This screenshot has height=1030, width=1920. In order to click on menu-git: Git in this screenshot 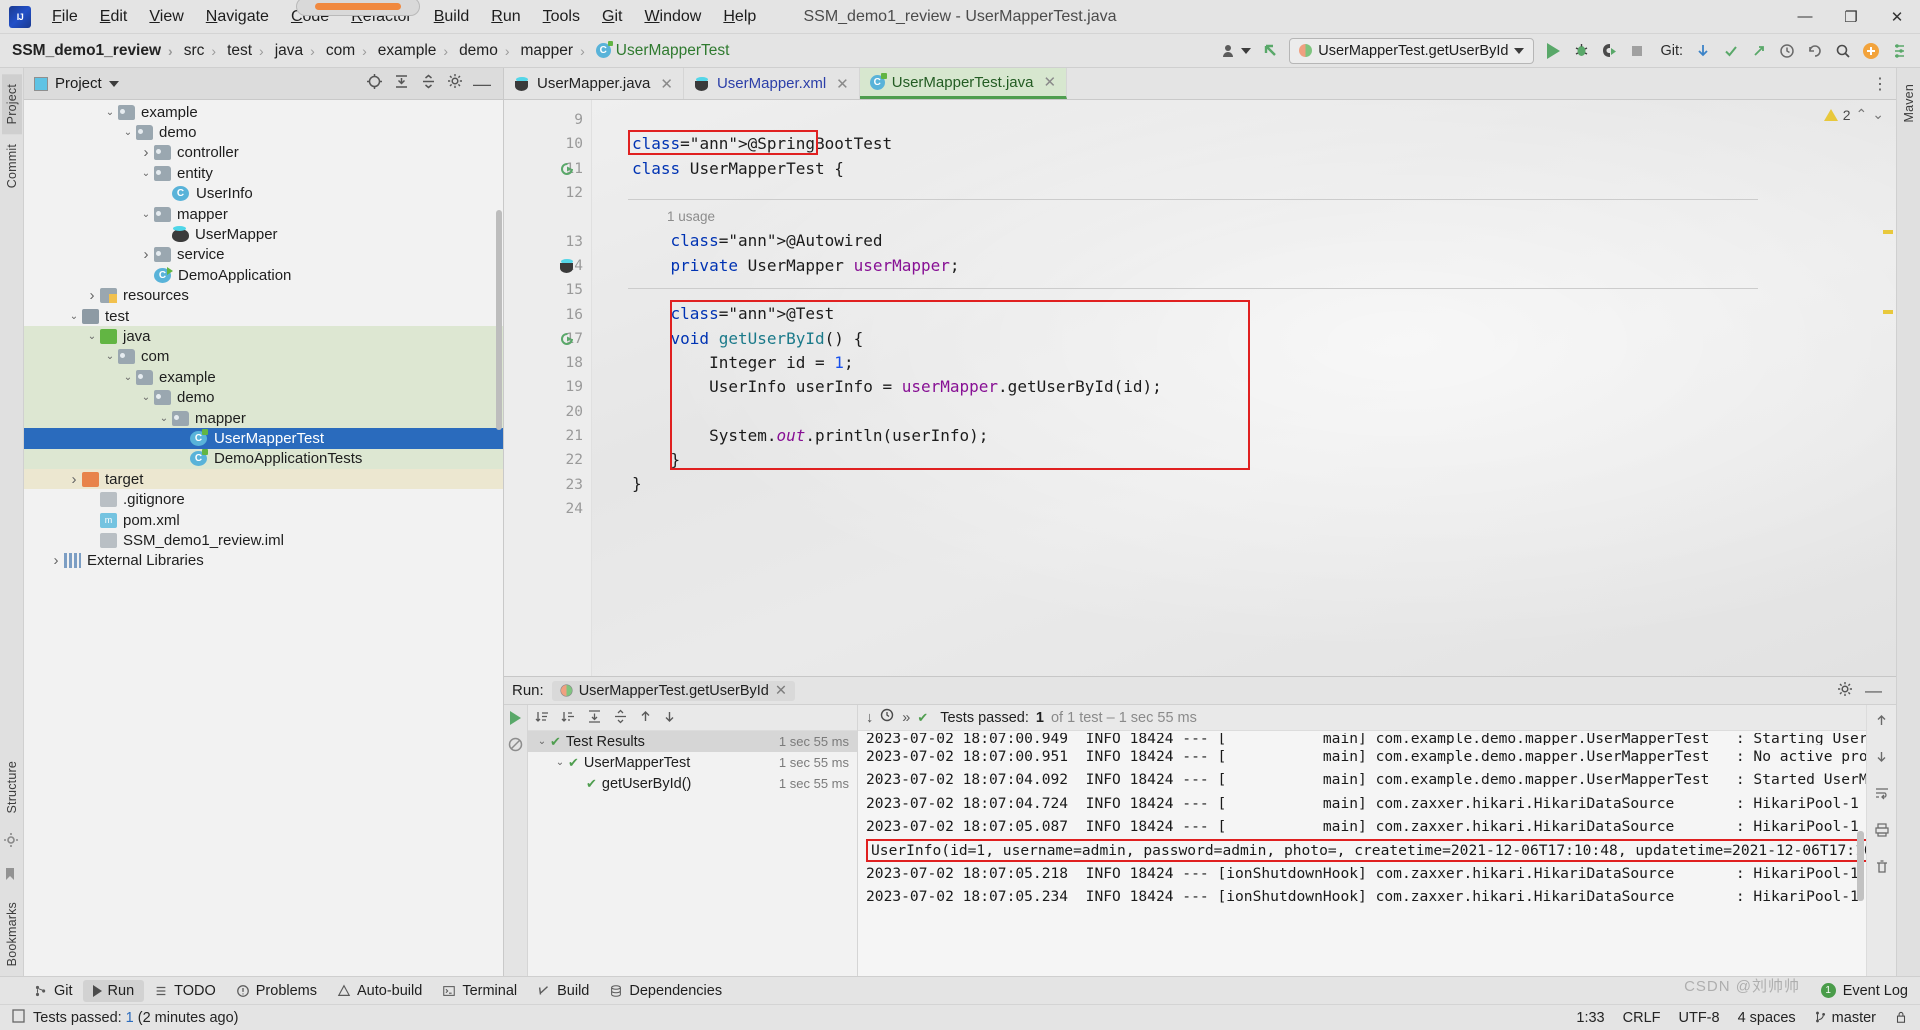, I will do `click(612, 17)`.